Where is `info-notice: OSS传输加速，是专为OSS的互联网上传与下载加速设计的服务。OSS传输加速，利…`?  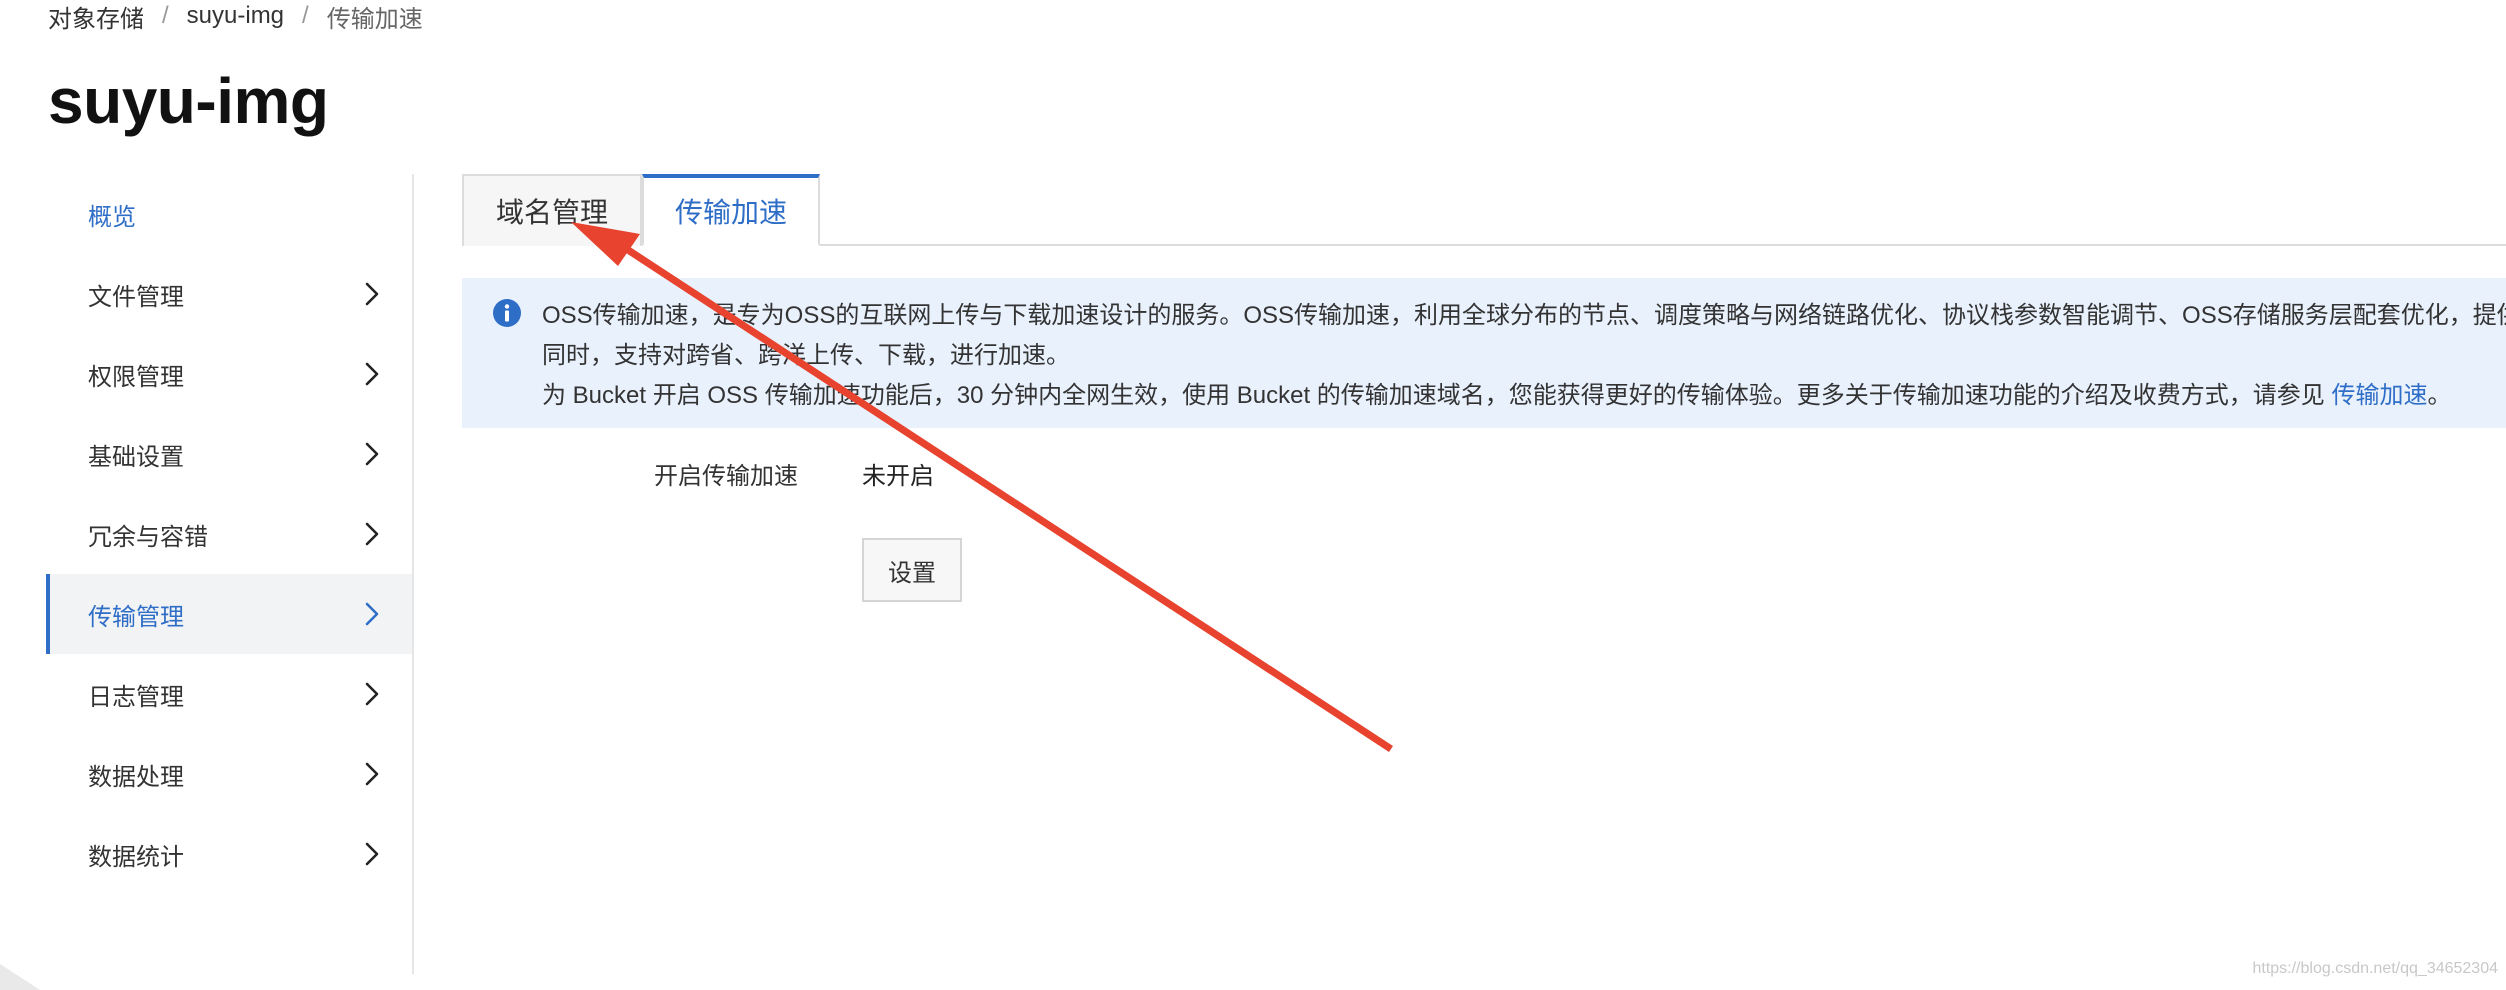
info-notice: OSS传输加速，是专为OSS的互联网上传与下载加速设计的服务。OSS传输加速，利… is located at coordinates (1484, 353).